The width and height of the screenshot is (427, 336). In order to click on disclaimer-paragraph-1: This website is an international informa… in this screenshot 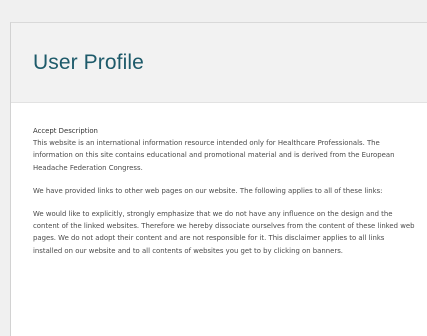, I will do `click(214, 155)`.